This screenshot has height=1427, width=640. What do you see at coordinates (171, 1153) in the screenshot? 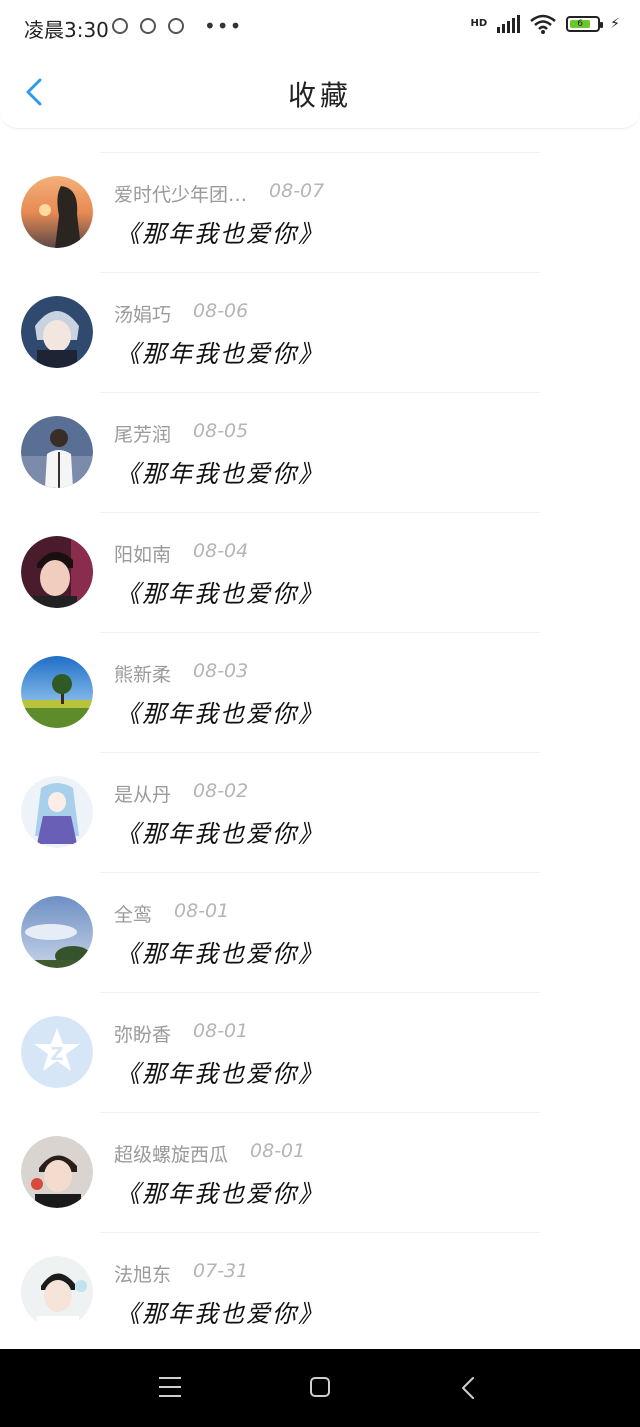
I see `username: 超级螺旋西瓜` at bounding box center [171, 1153].